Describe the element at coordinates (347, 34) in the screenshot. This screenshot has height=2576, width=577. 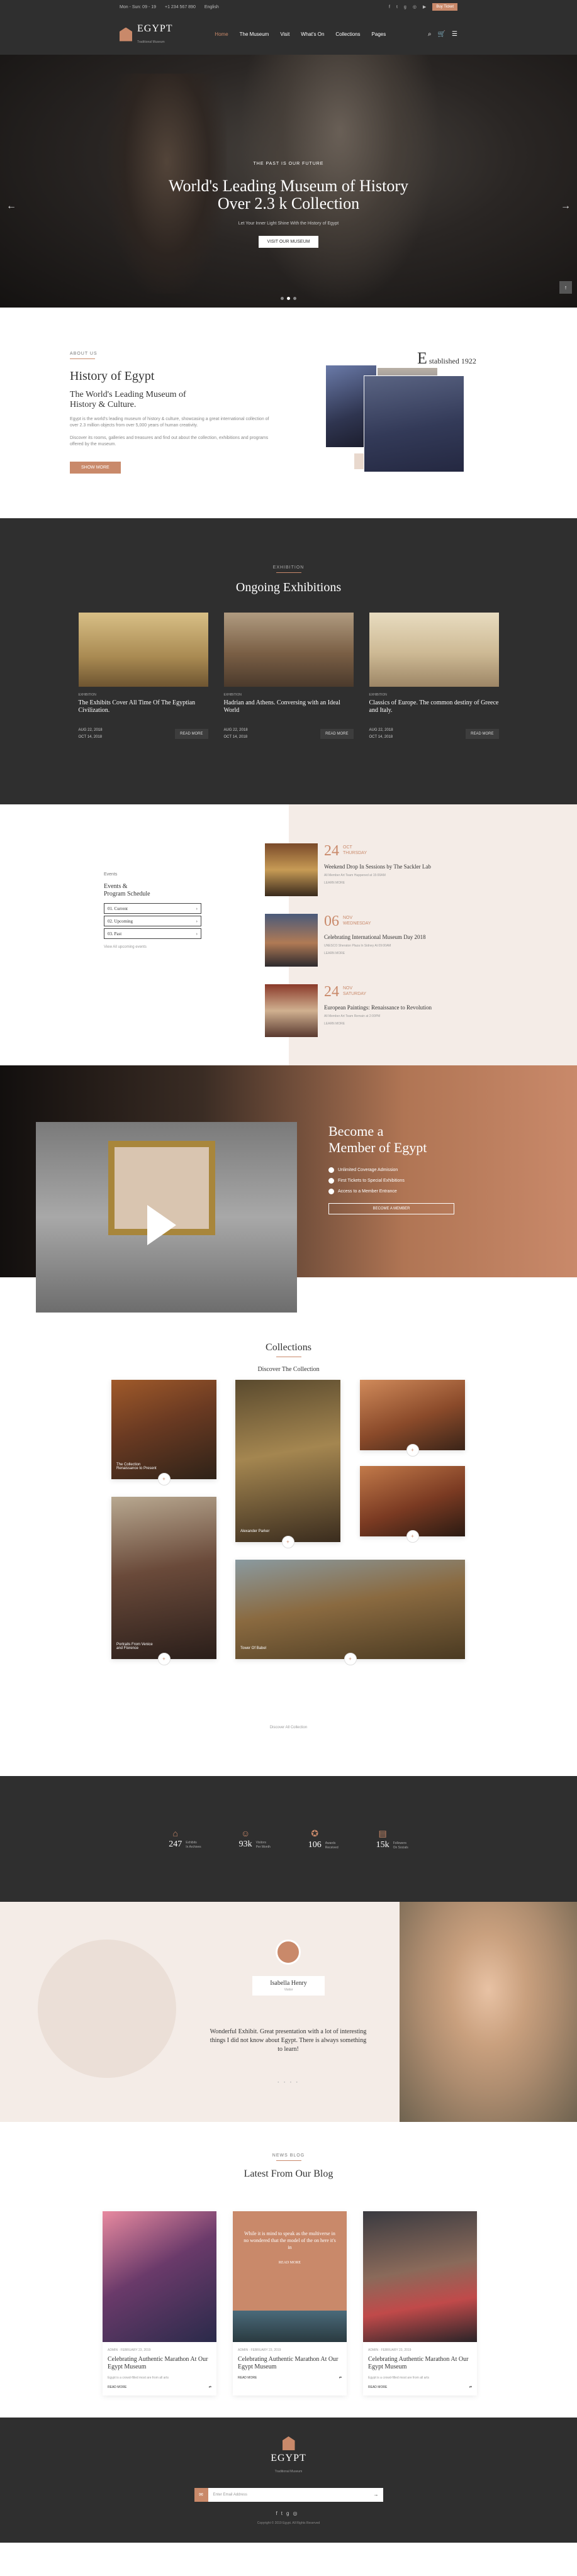
I see `nav-collections: Collections` at that location.